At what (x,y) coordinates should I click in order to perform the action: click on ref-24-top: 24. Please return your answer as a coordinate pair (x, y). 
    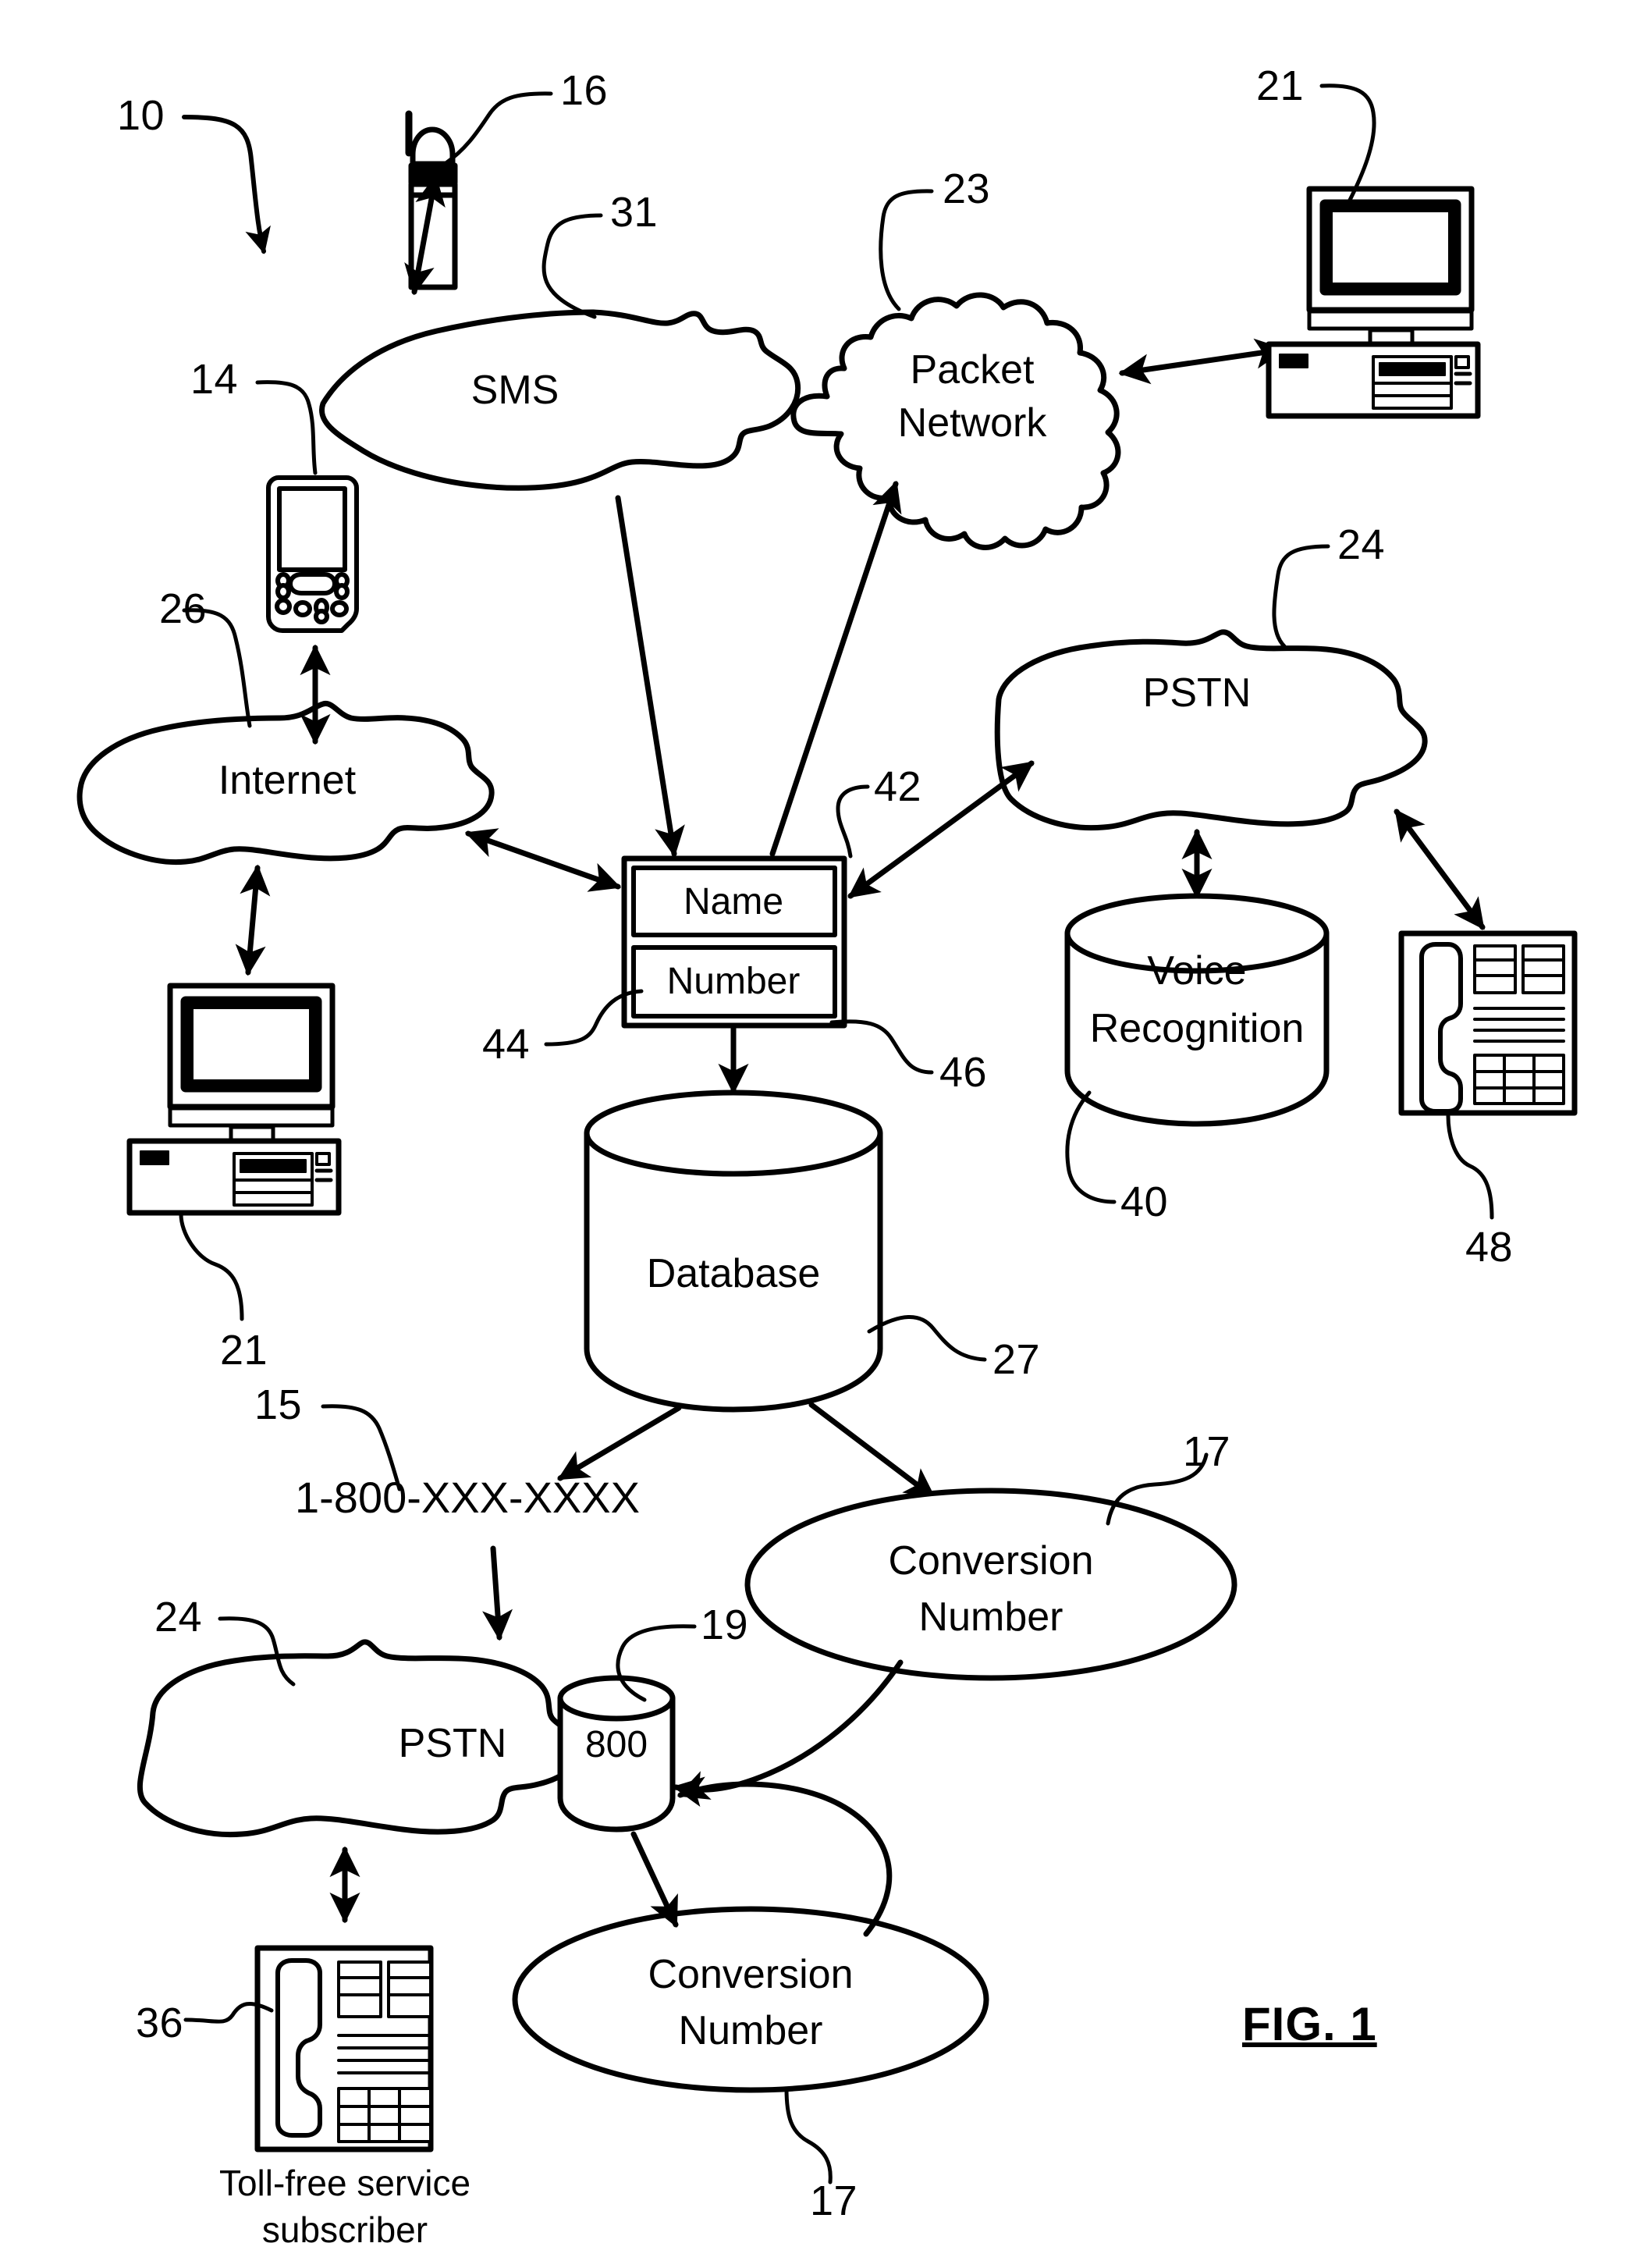
    Looking at the image, I should click on (1361, 544).